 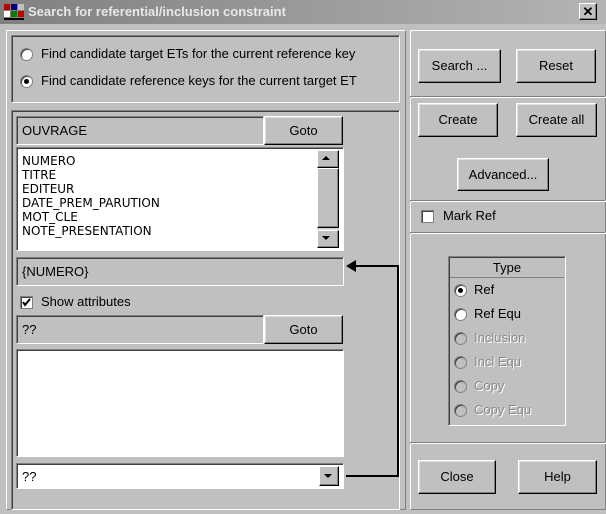 What do you see at coordinates (469, 215) in the screenshot?
I see `mark-ref-label: Mark Ref` at bounding box center [469, 215].